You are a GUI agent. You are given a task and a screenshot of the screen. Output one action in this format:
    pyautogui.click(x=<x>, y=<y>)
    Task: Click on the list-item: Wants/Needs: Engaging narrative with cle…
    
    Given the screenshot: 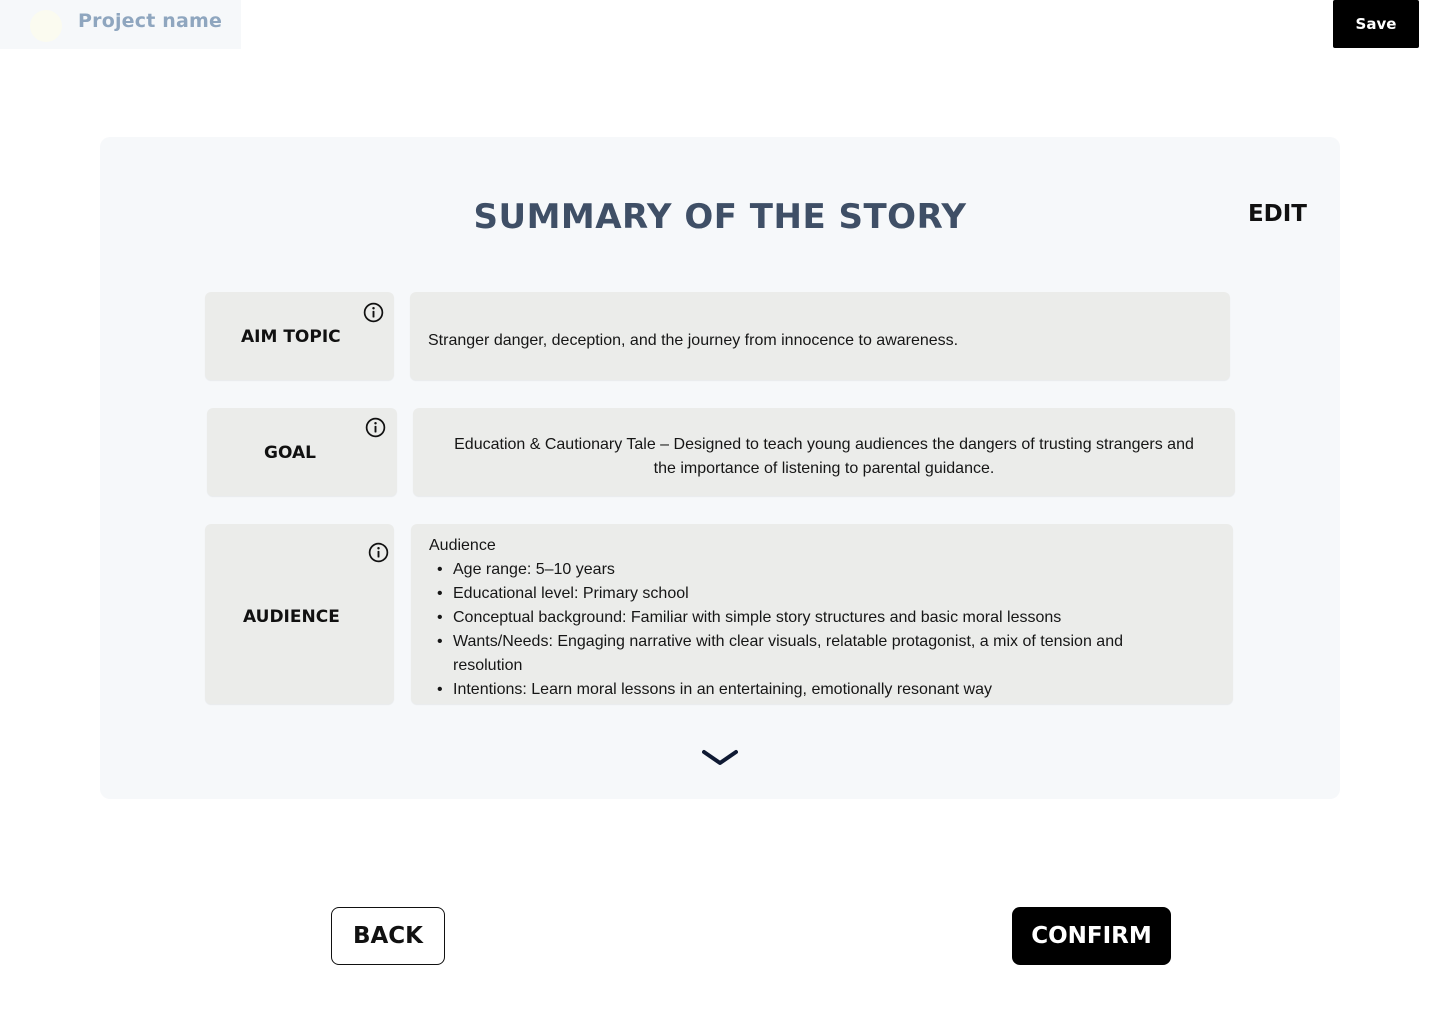 What is the action you would take?
    pyautogui.click(x=811, y=654)
    